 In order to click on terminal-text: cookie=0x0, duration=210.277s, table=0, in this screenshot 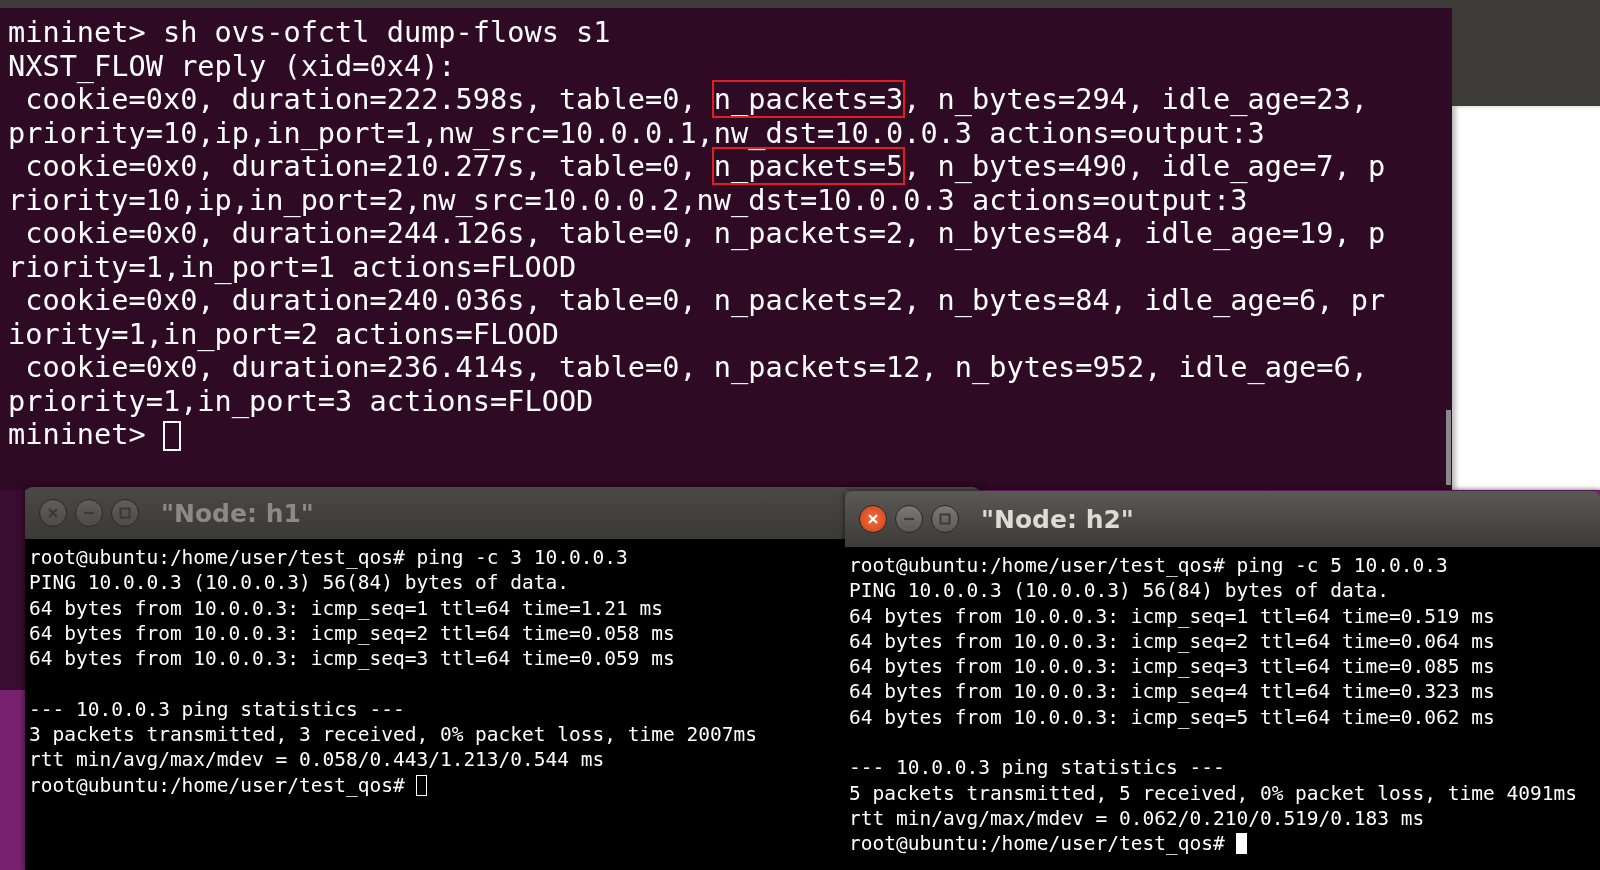, I will do `click(361, 166)`.